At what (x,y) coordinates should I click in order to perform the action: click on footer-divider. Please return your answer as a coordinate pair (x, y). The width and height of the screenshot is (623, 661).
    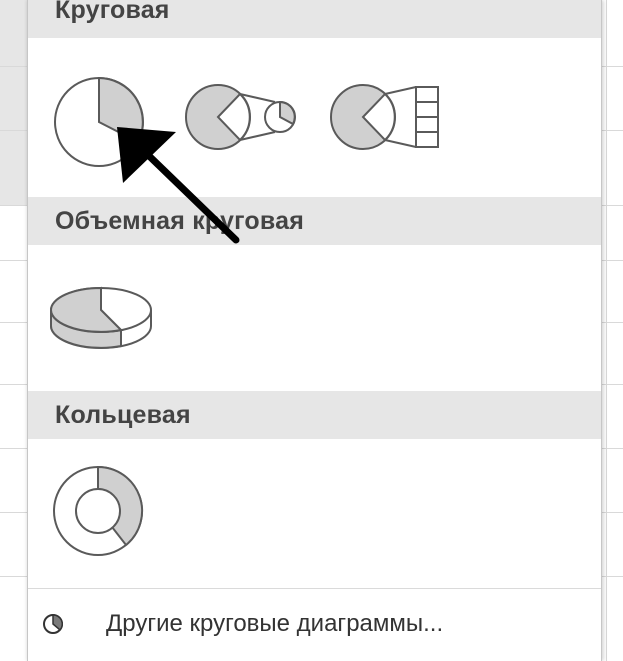
    Looking at the image, I should click on (314, 588).